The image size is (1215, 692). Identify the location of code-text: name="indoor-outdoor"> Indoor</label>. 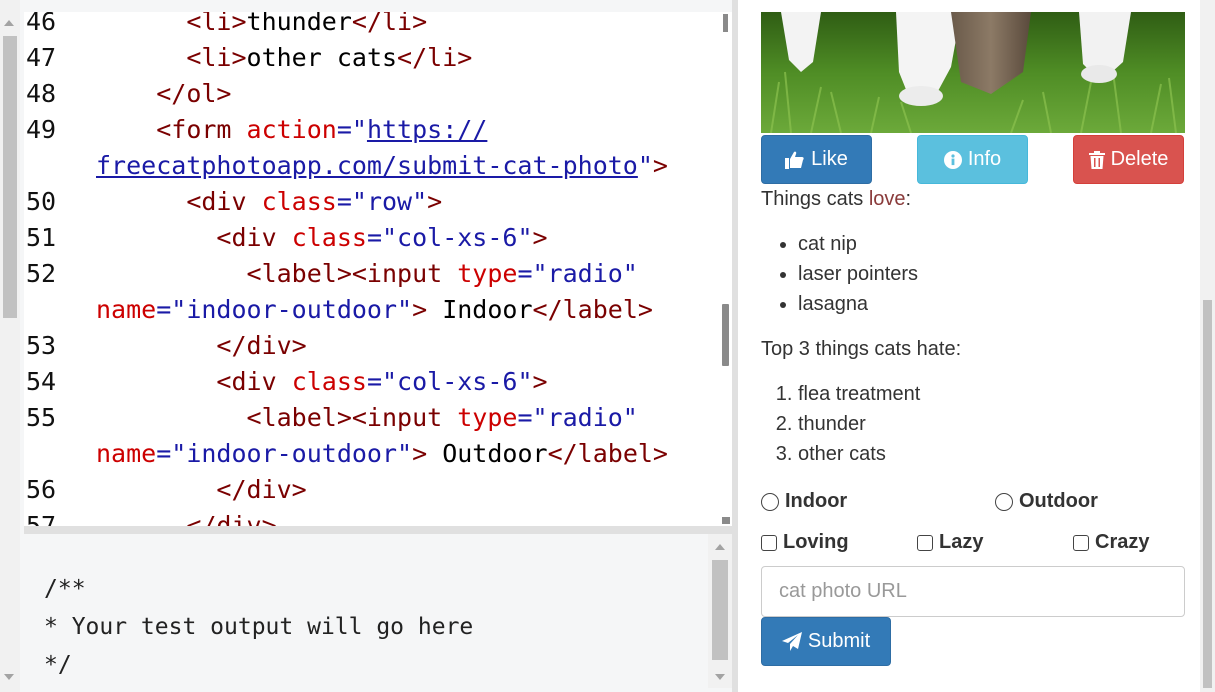
(374, 310).